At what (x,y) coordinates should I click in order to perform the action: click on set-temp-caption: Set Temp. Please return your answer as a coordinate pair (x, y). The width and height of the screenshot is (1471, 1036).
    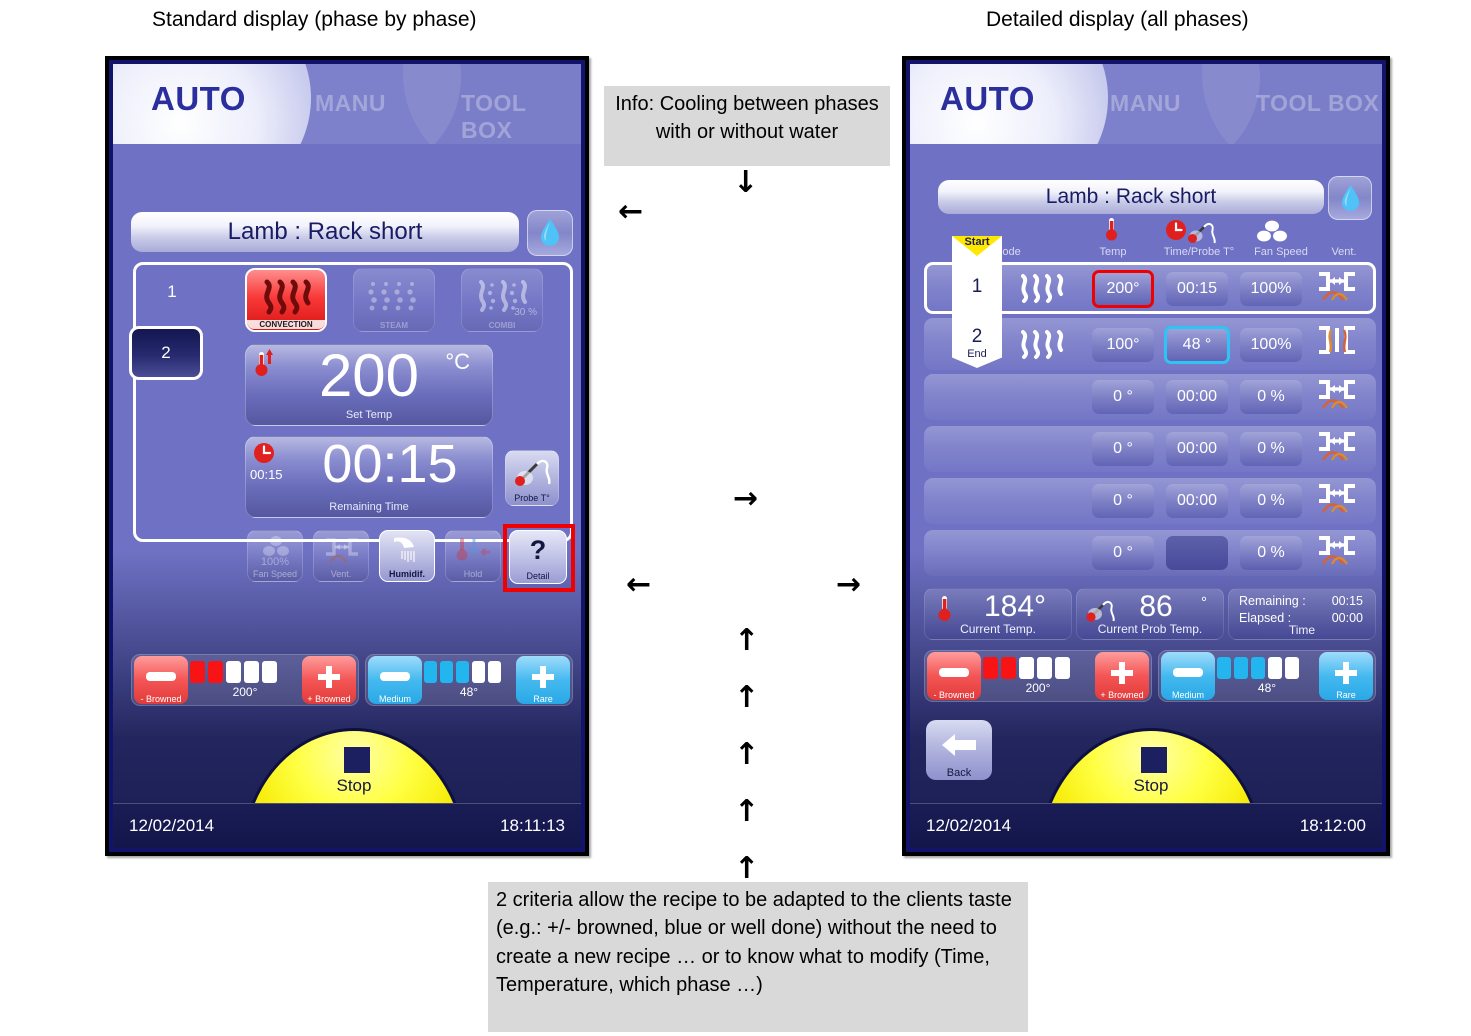
    Looking at the image, I should click on (369, 415).